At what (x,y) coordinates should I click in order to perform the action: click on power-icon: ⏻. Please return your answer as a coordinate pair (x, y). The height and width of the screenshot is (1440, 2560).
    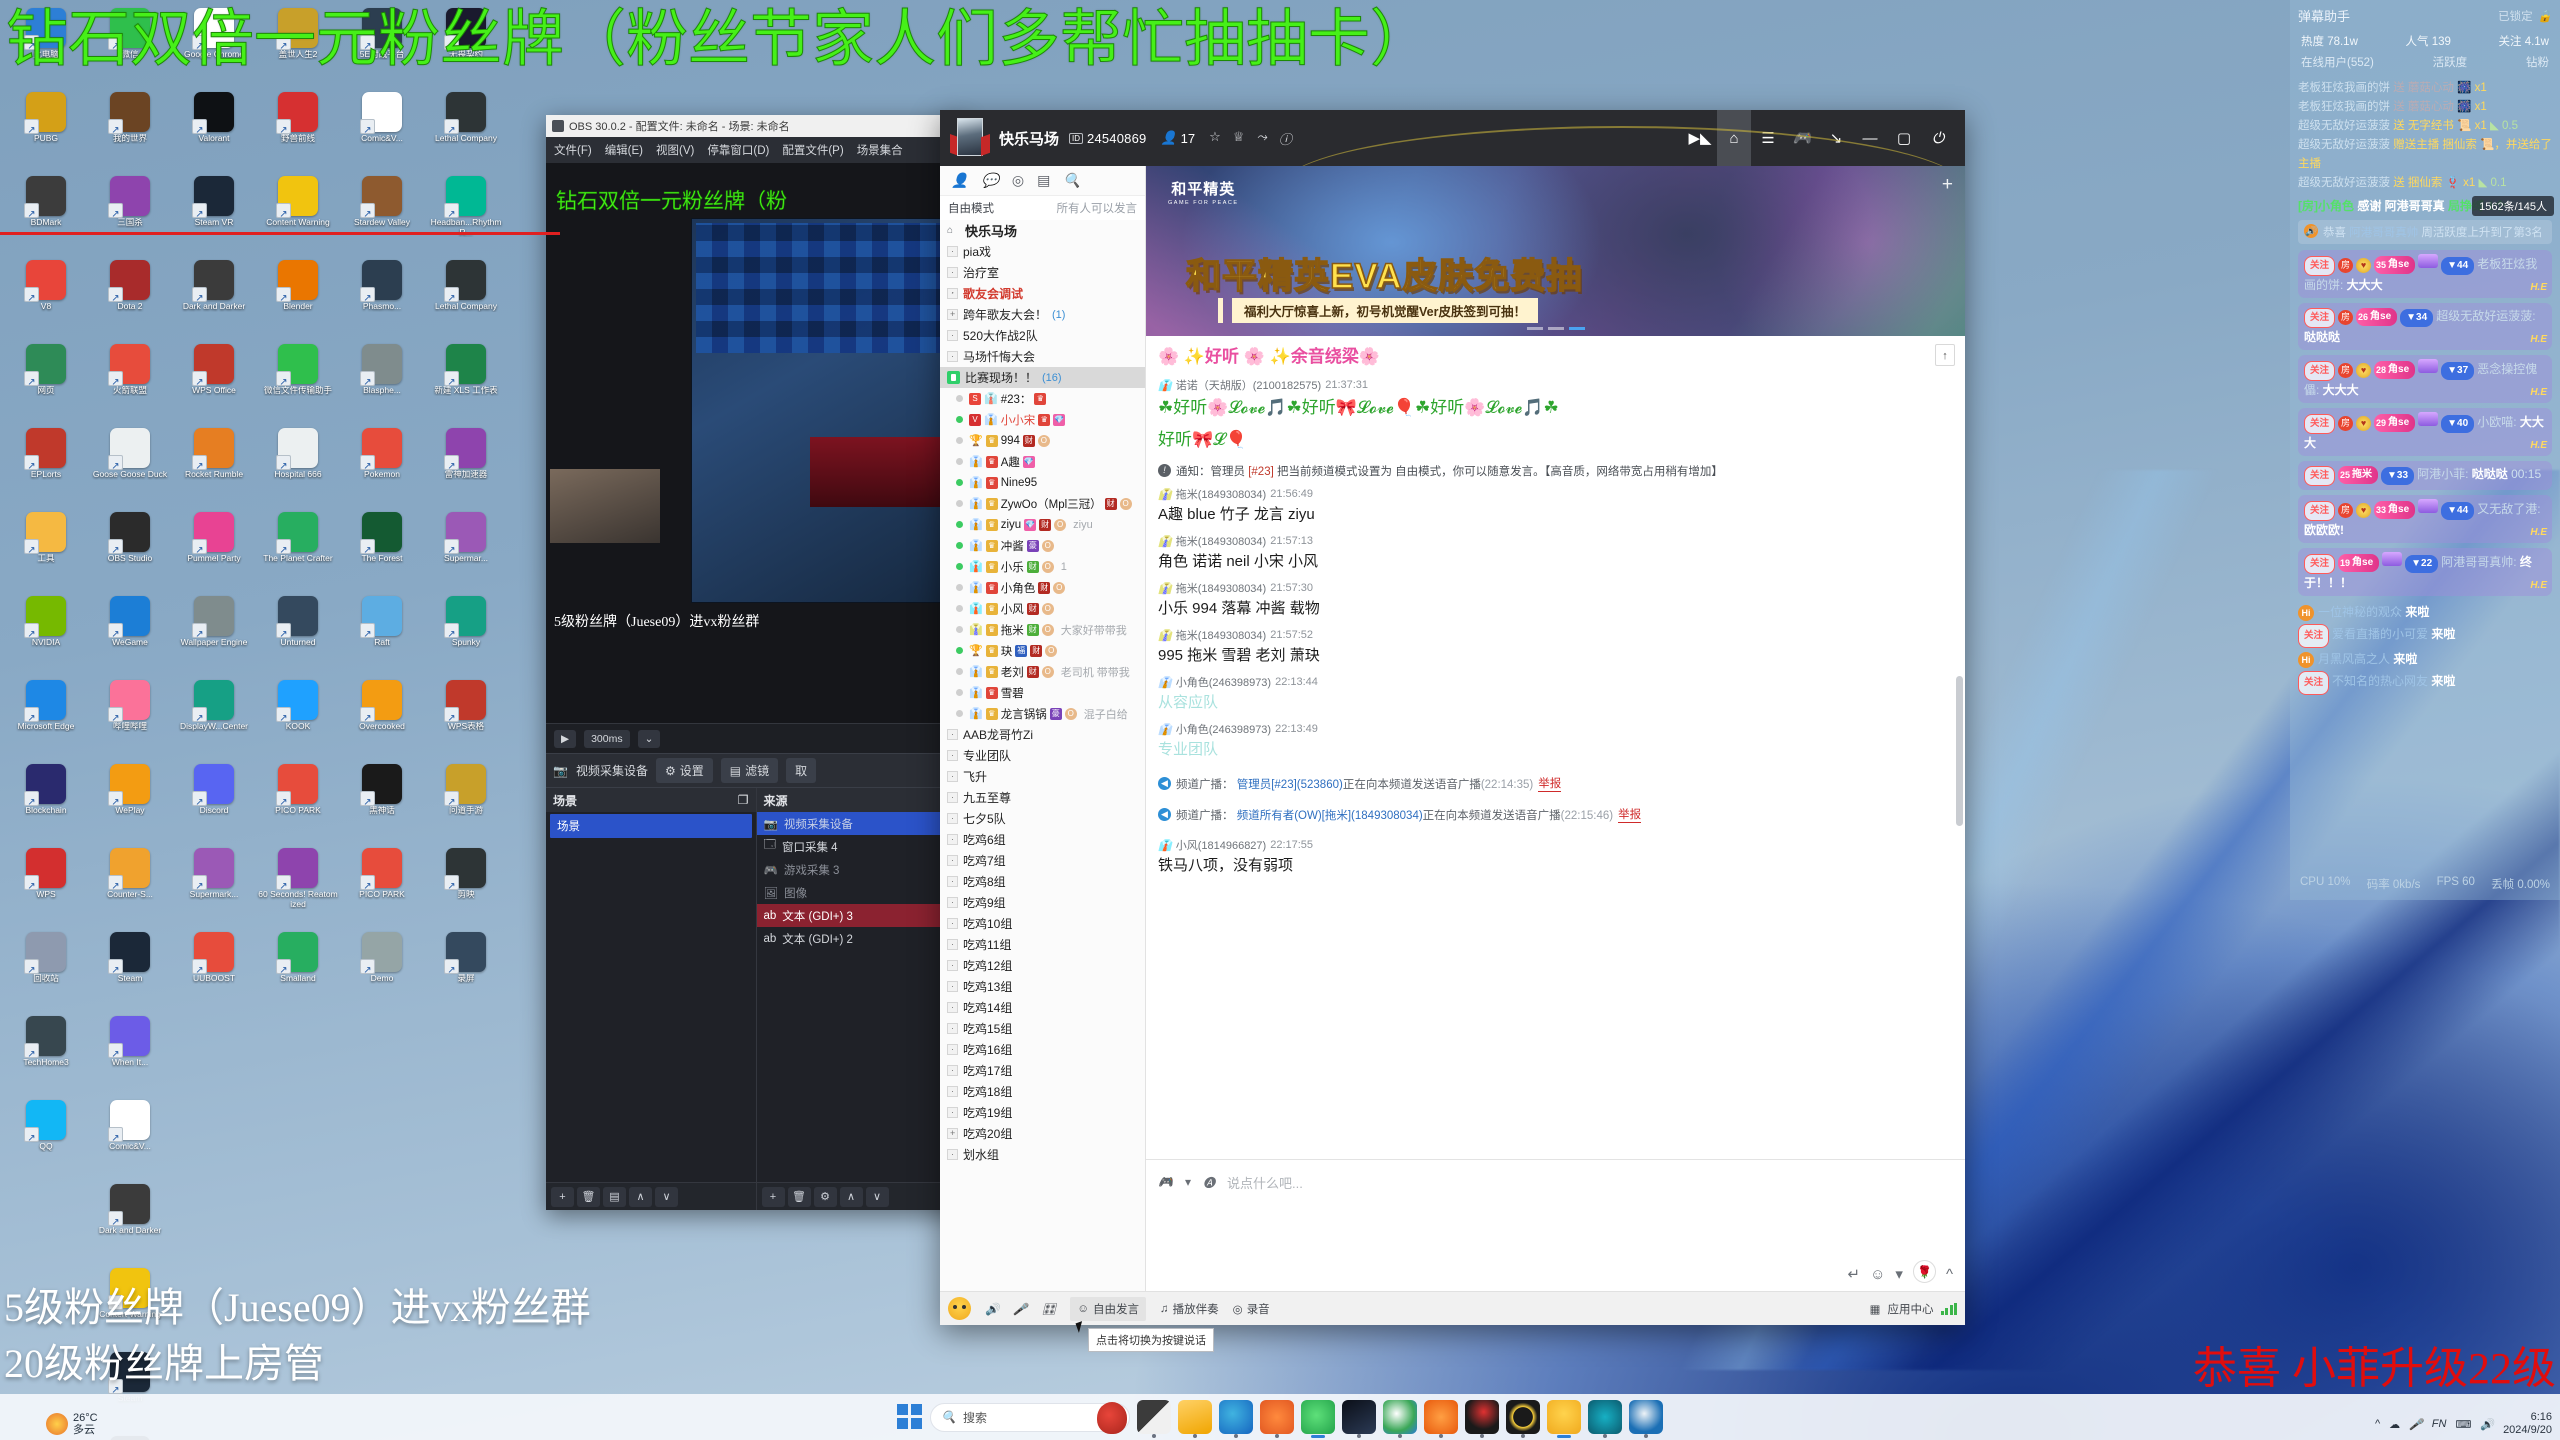
    Looking at the image, I should click on (1938, 138).